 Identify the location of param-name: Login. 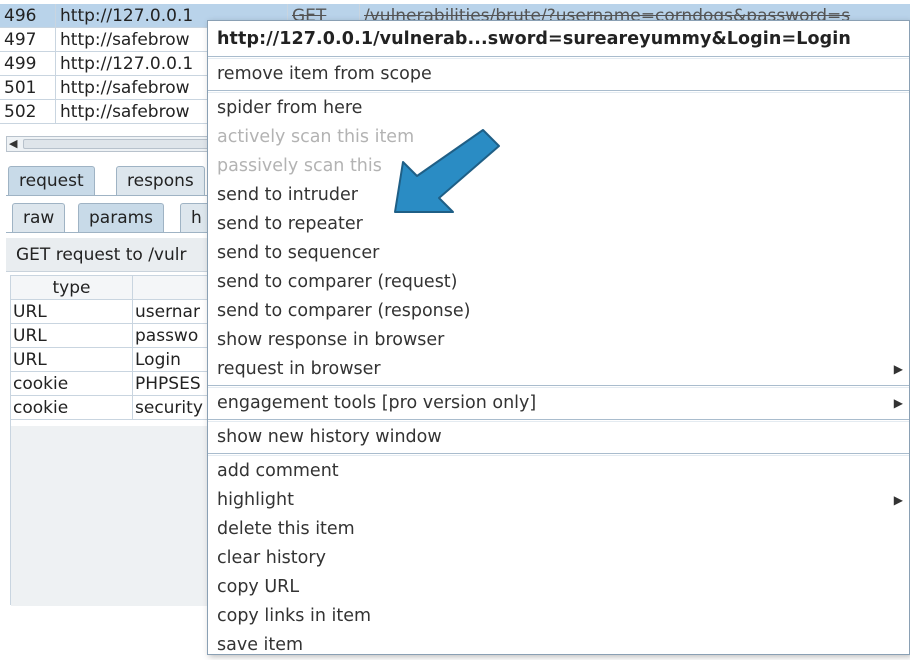
(158, 360).